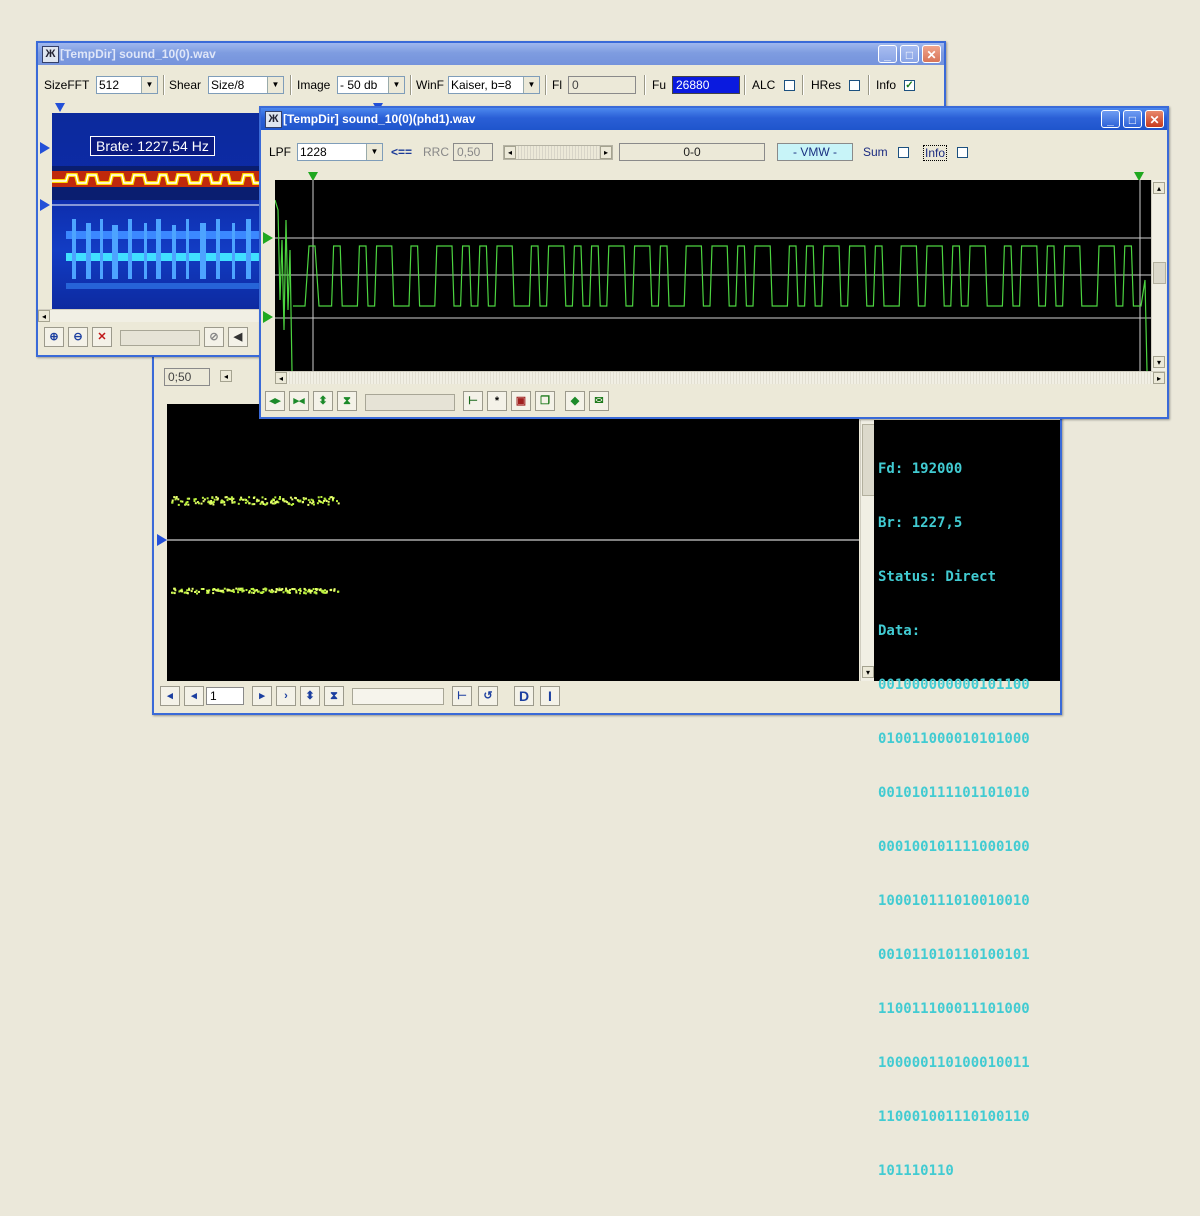  What do you see at coordinates (550, 696) in the screenshot?
I see `i-icon: I` at bounding box center [550, 696].